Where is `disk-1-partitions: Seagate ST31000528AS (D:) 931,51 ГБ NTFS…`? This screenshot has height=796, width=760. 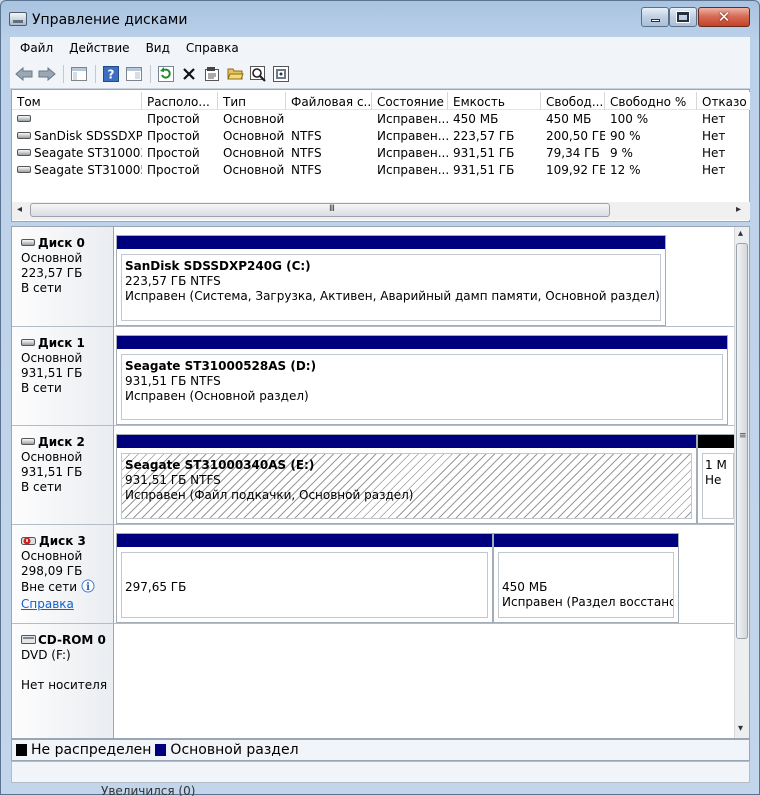 disk-1-partitions: Seagate ST31000528AS (D:) 931,51 ГБ NTFS… is located at coordinates (424, 376).